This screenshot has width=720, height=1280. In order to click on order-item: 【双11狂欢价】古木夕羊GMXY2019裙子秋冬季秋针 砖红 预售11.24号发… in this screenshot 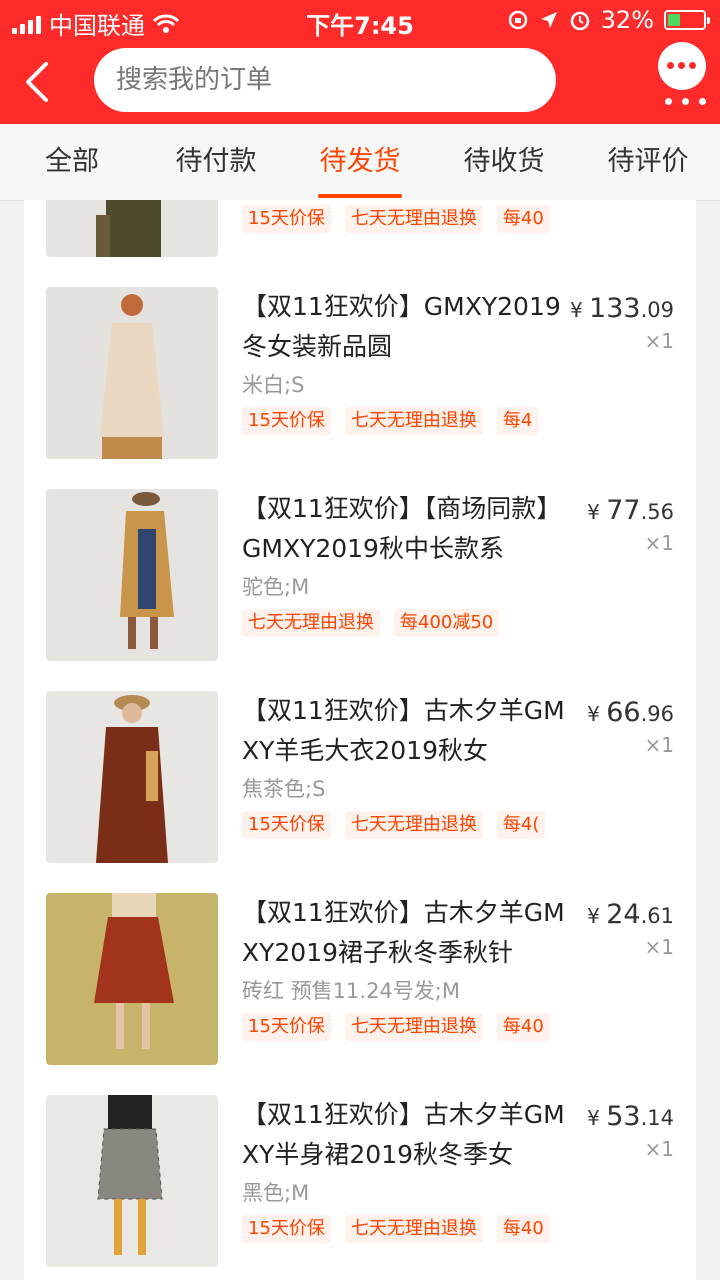, I will do `click(360, 994)`.